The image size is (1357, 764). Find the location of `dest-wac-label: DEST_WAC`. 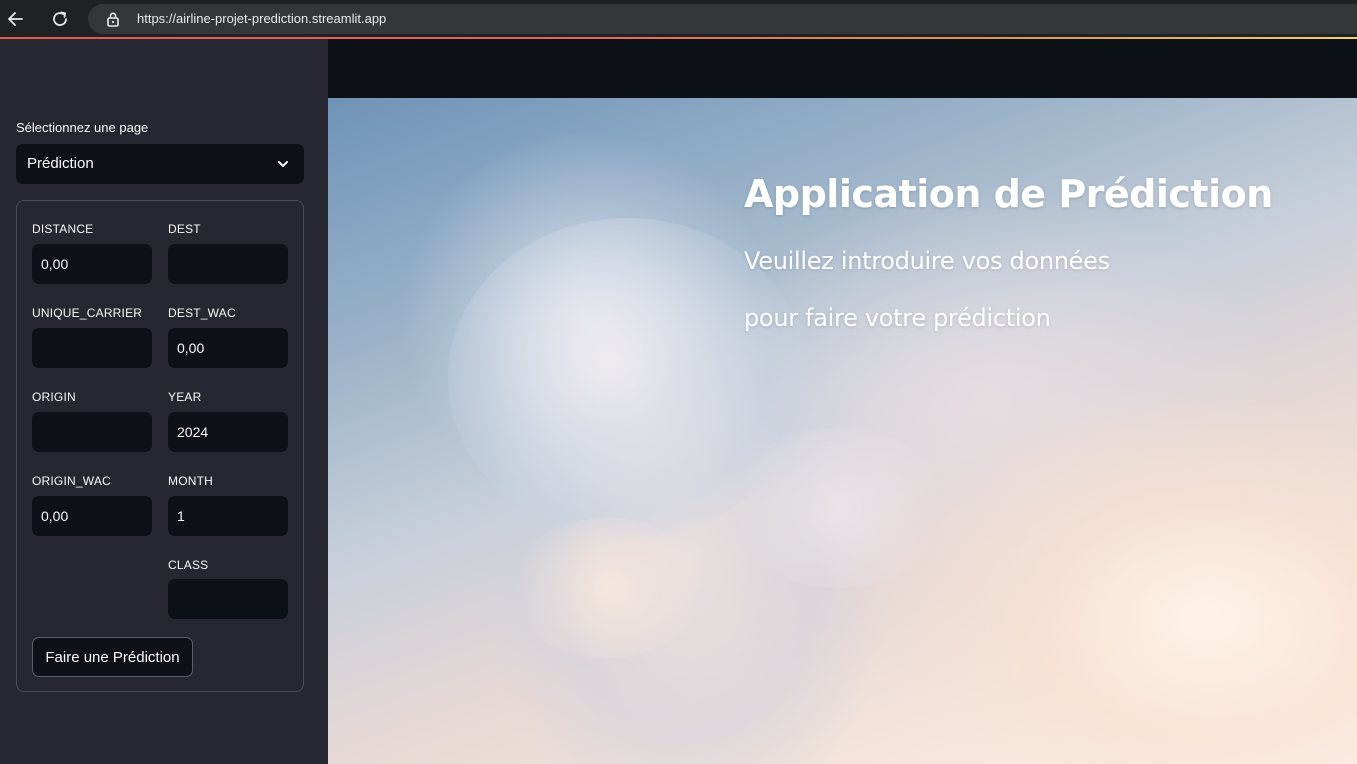

dest-wac-label: DEST_WAC is located at coordinates (202, 313).